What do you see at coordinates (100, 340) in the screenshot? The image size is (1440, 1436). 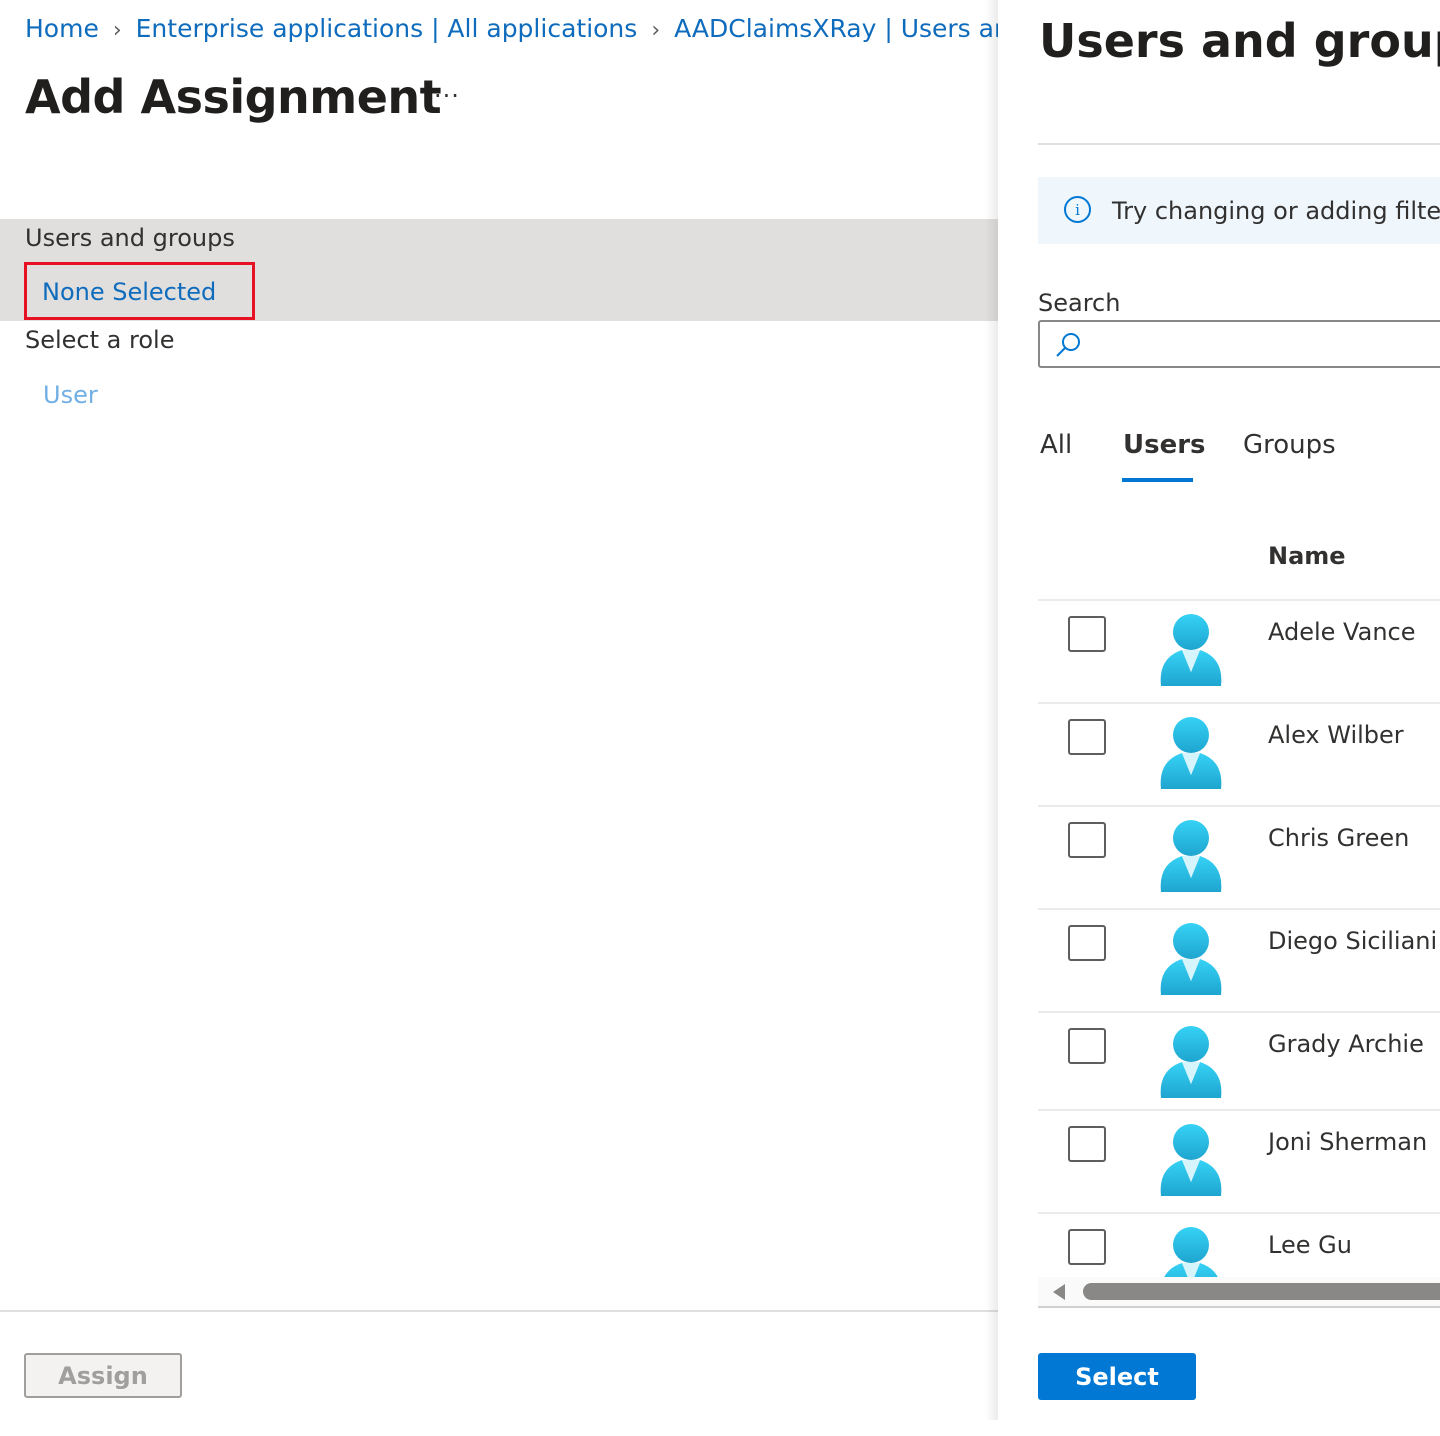 I see `select-role-label: Select a role` at bounding box center [100, 340].